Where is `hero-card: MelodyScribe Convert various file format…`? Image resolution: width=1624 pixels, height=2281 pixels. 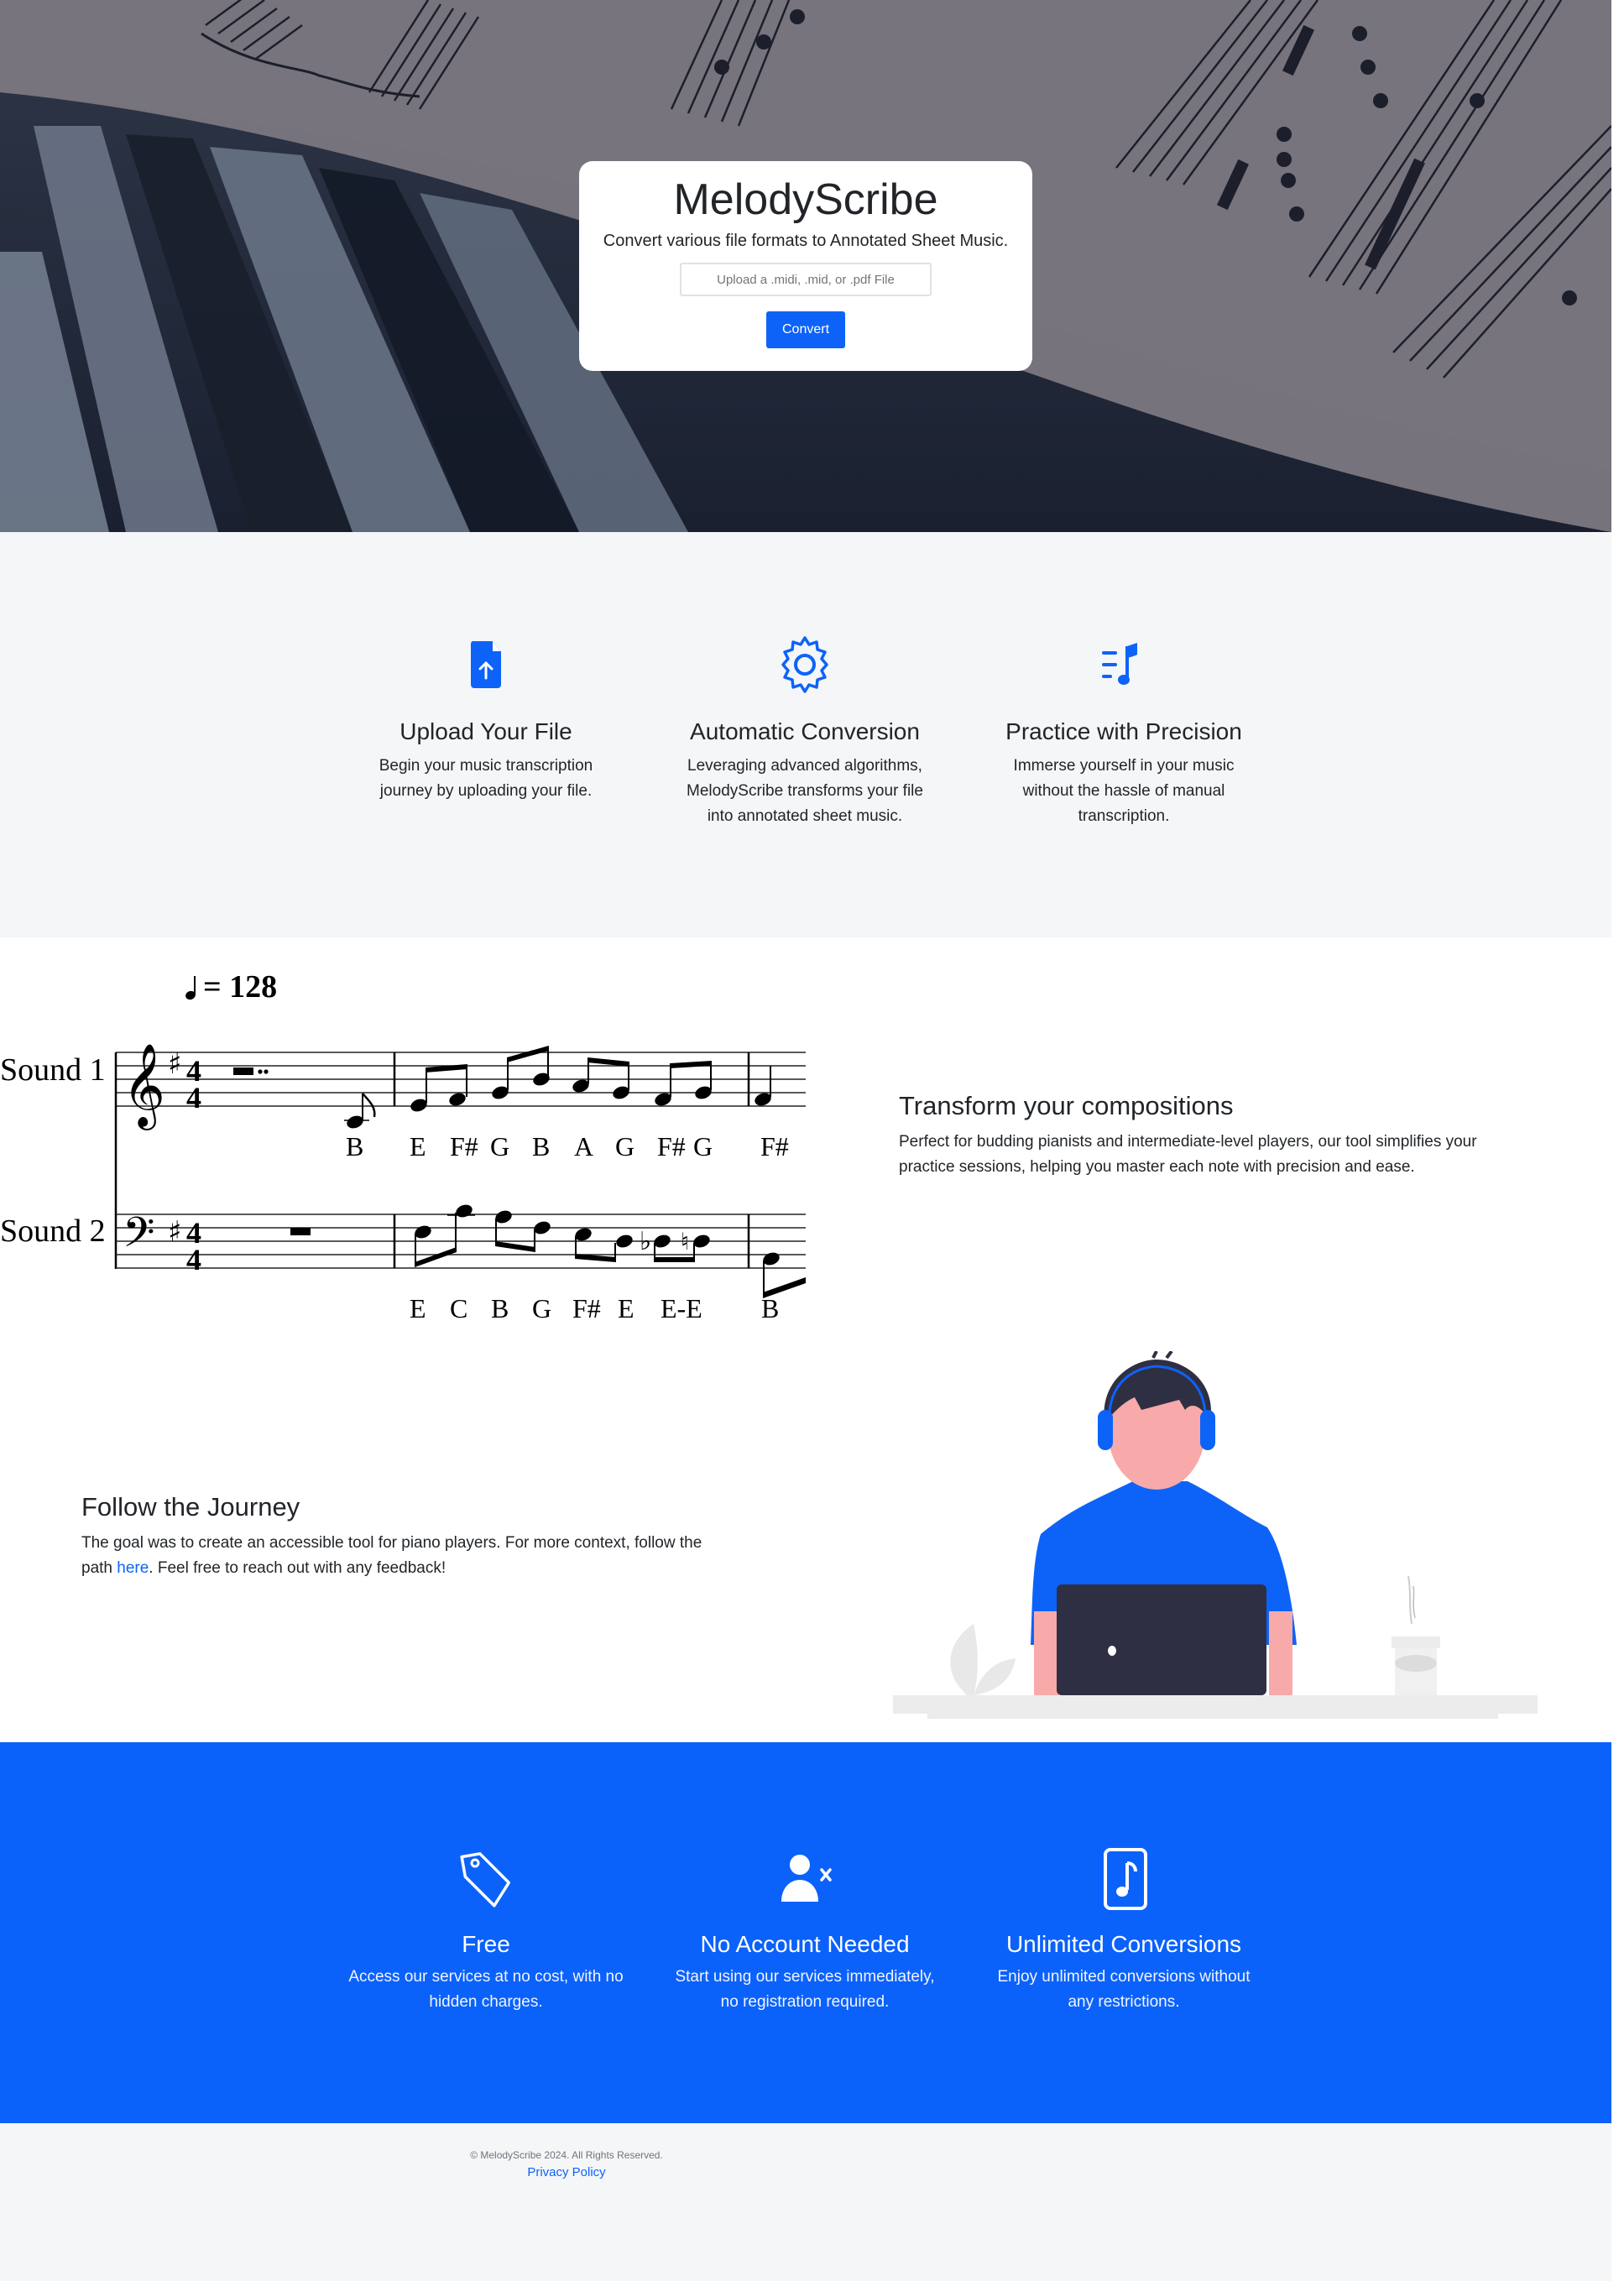 hero-card: MelodyScribe Convert various file format… is located at coordinates (805, 266).